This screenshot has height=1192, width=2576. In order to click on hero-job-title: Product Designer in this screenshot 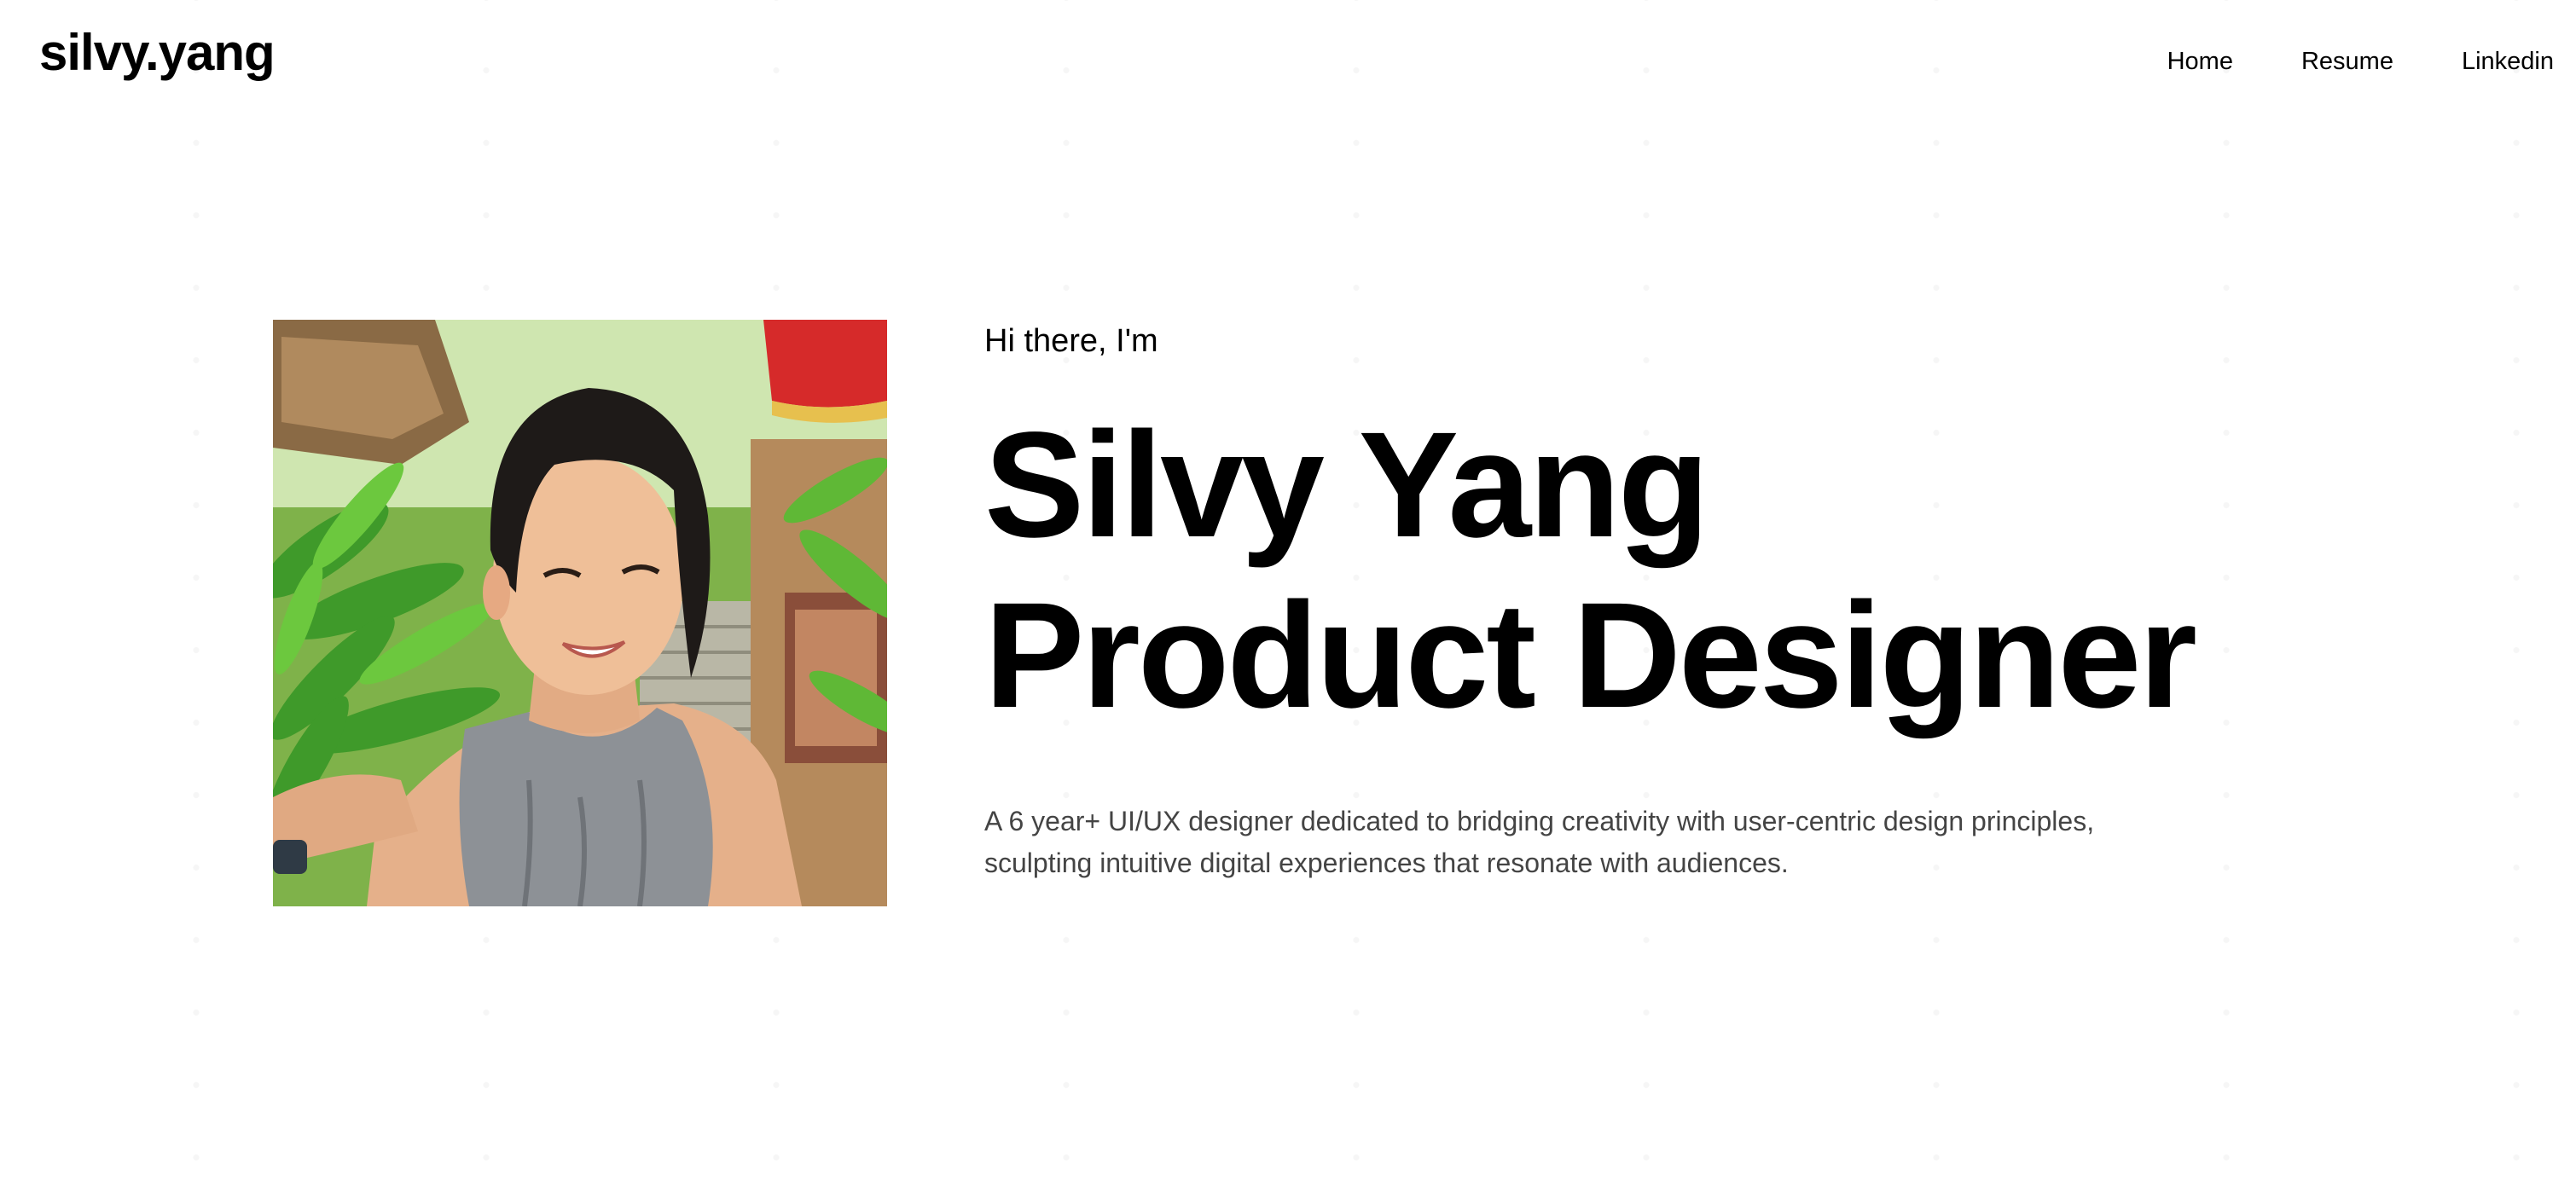, I will do `click(1590, 655)`.